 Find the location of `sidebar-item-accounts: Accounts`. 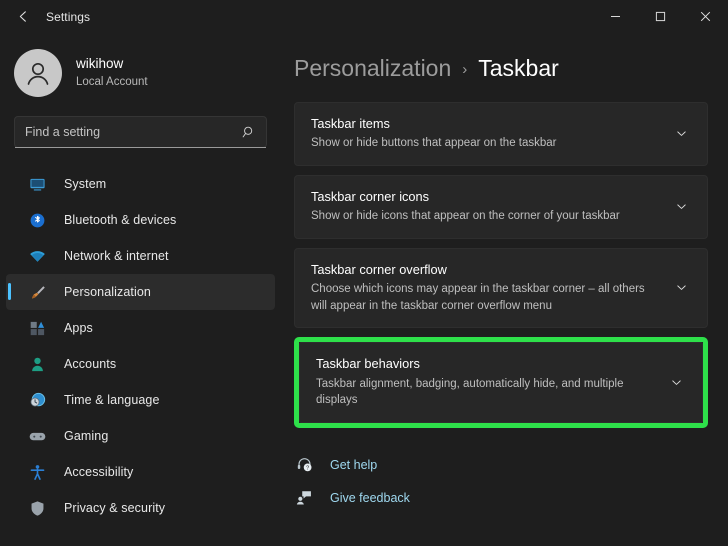

sidebar-item-accounts: Accounts is located at coordinates (140, 364).